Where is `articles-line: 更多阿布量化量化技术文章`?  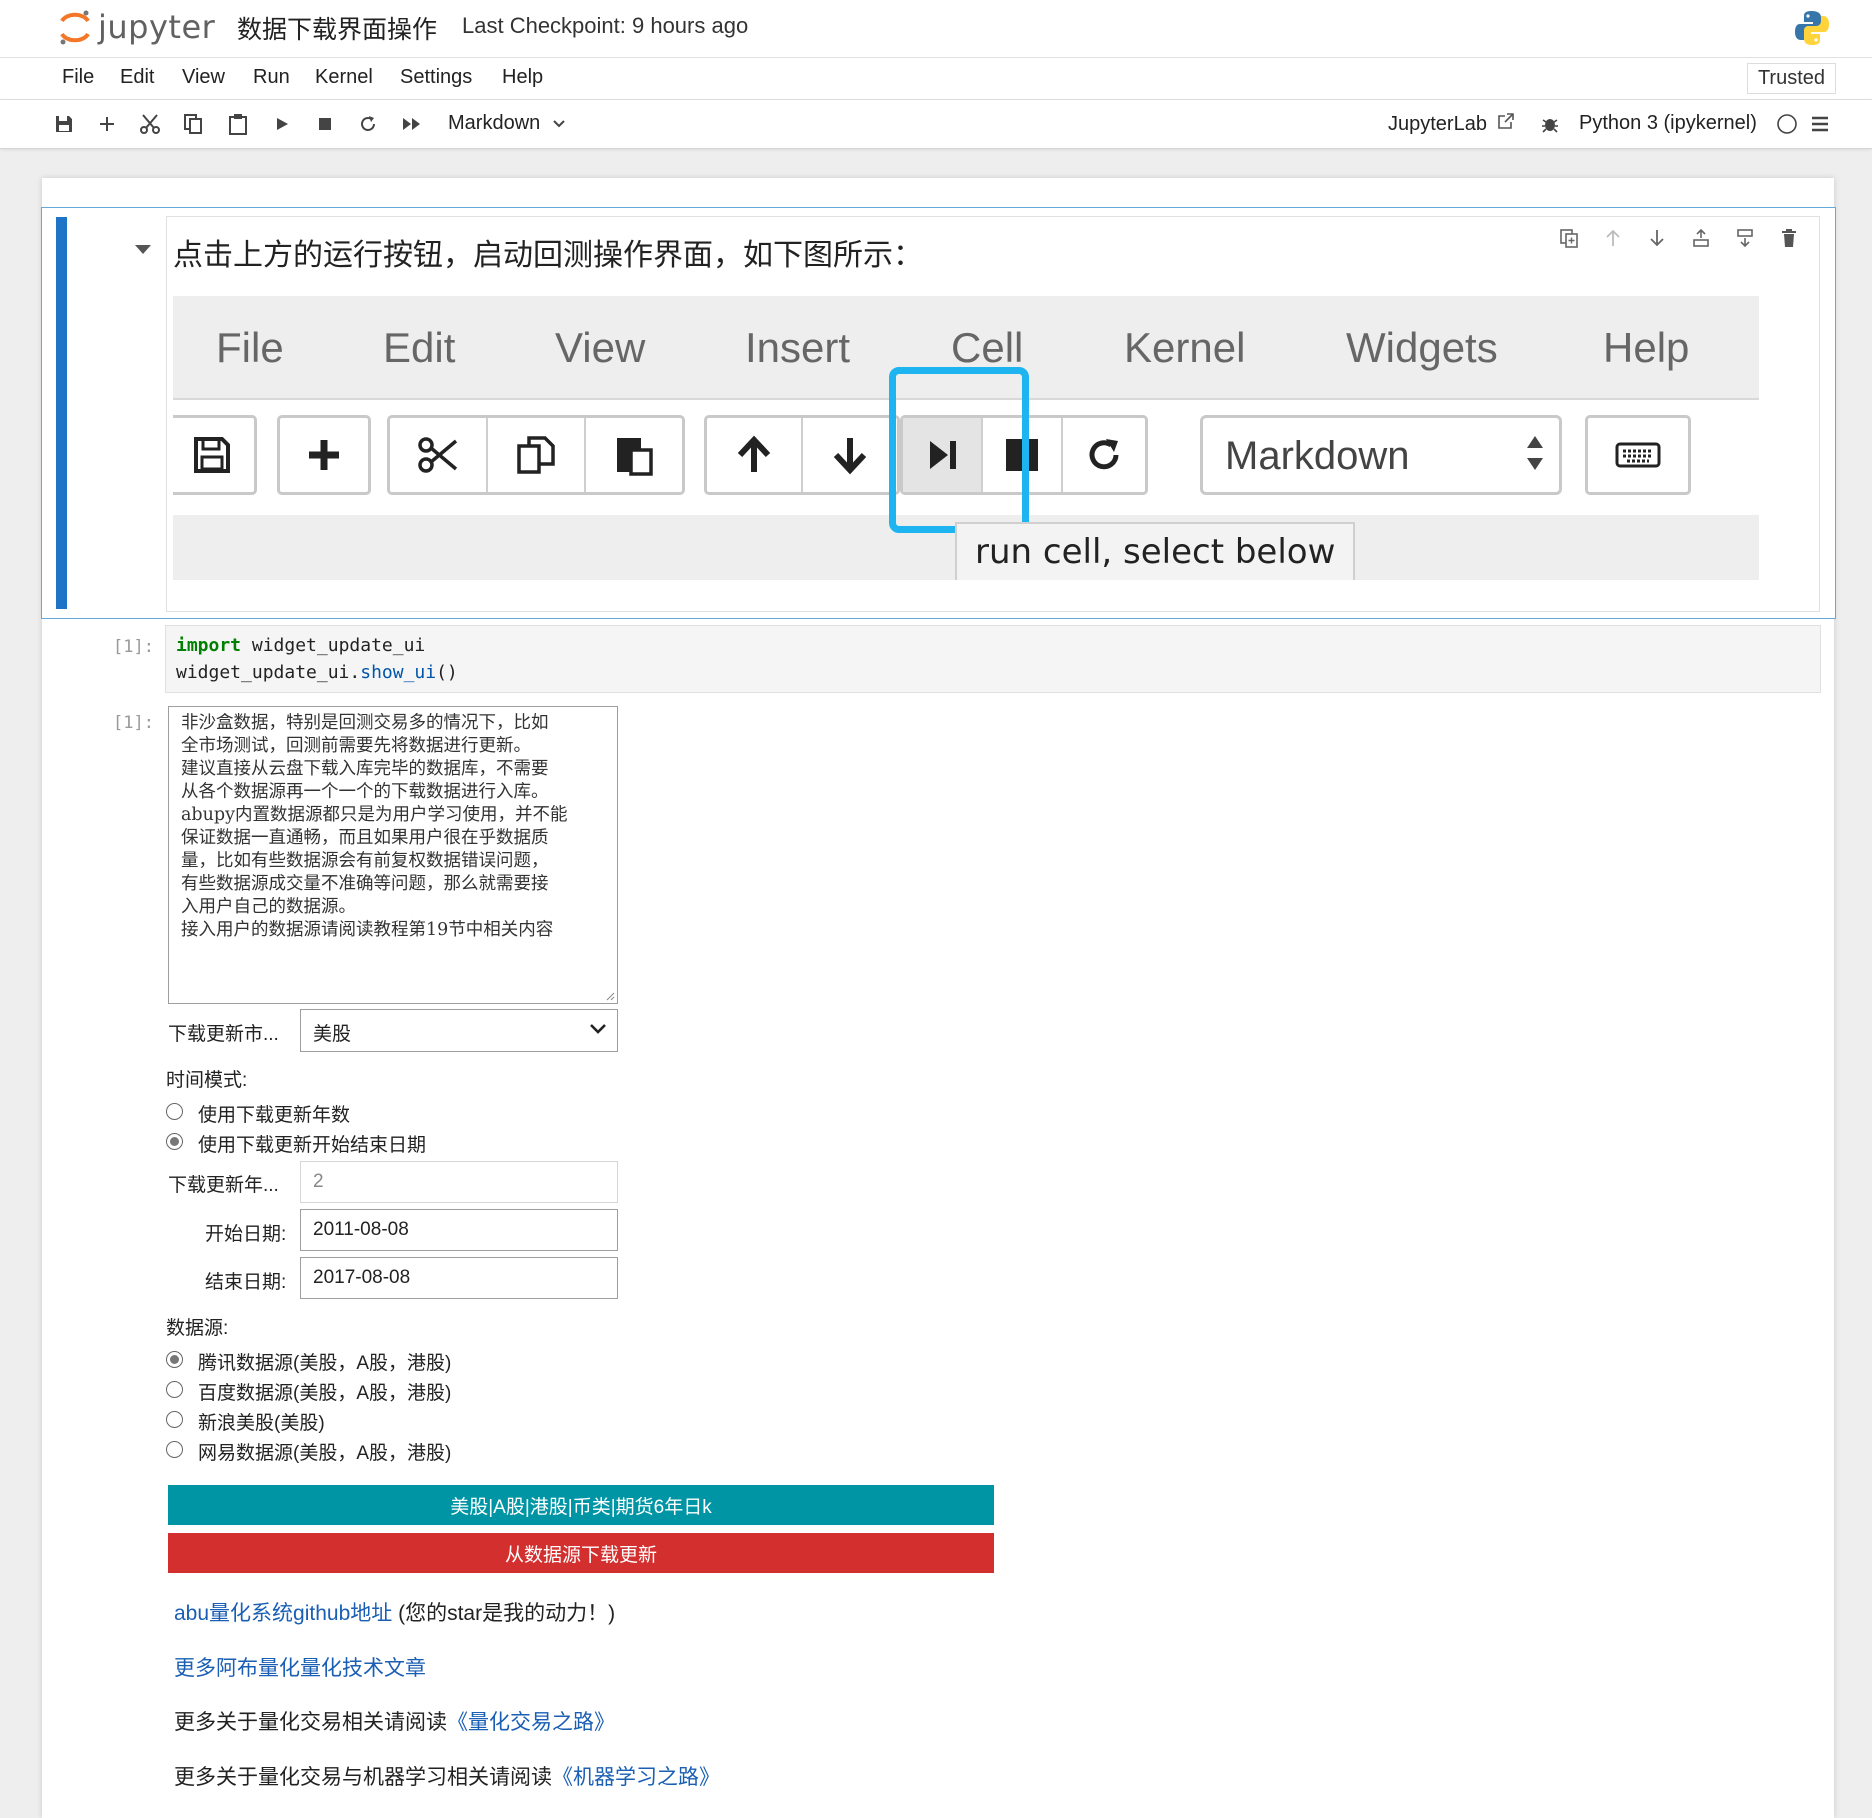 articles-line: 更多阿布量化量化技术文章 is located at coordinates (300, 1667).